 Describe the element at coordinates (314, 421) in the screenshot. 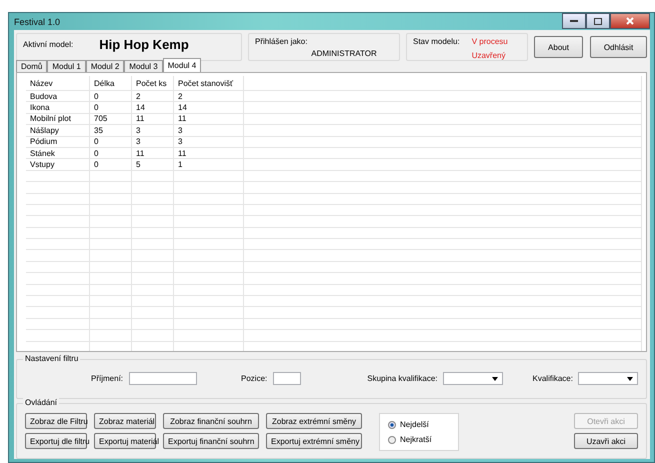

I see `action-button: Zobraz extrémní směny` at that location.